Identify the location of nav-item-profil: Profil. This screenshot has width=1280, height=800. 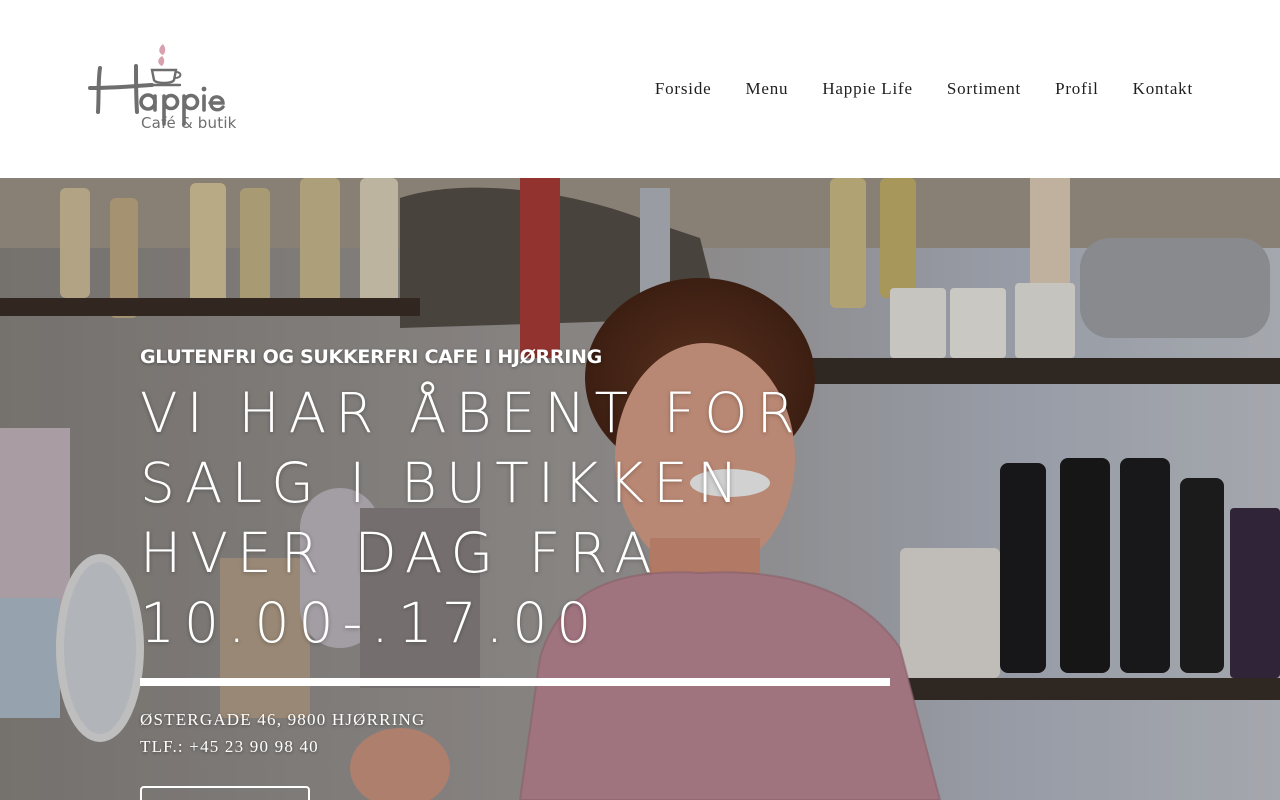
(1077, 89).